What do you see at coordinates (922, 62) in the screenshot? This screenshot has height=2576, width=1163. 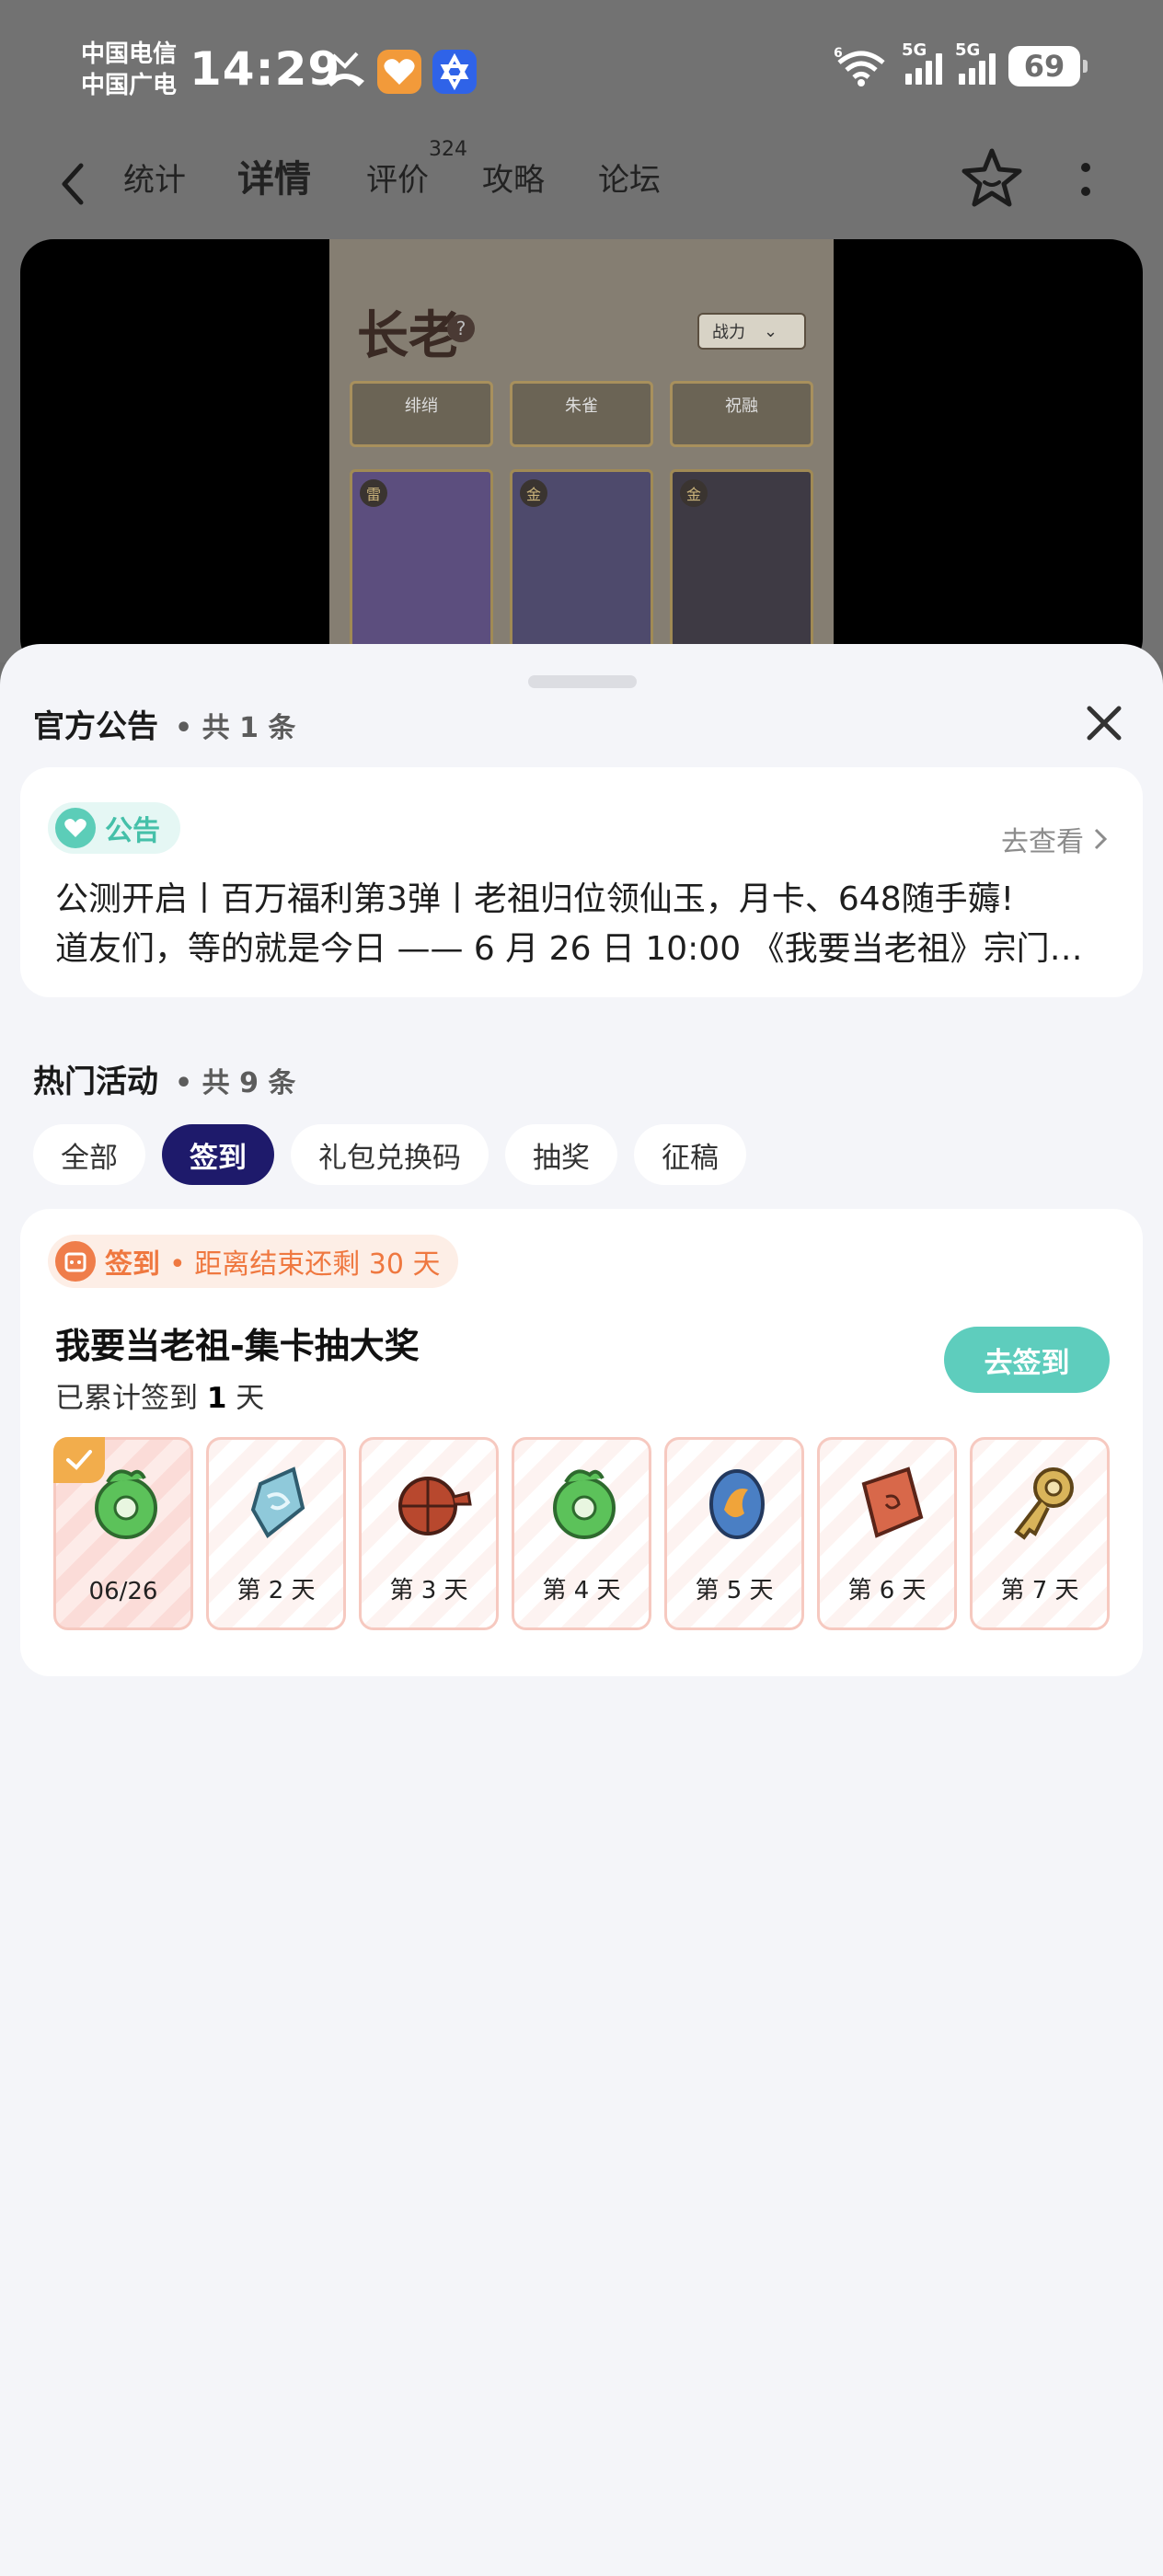 I see `signal-strength-icon: 5G` at bounding box center [922, 62].